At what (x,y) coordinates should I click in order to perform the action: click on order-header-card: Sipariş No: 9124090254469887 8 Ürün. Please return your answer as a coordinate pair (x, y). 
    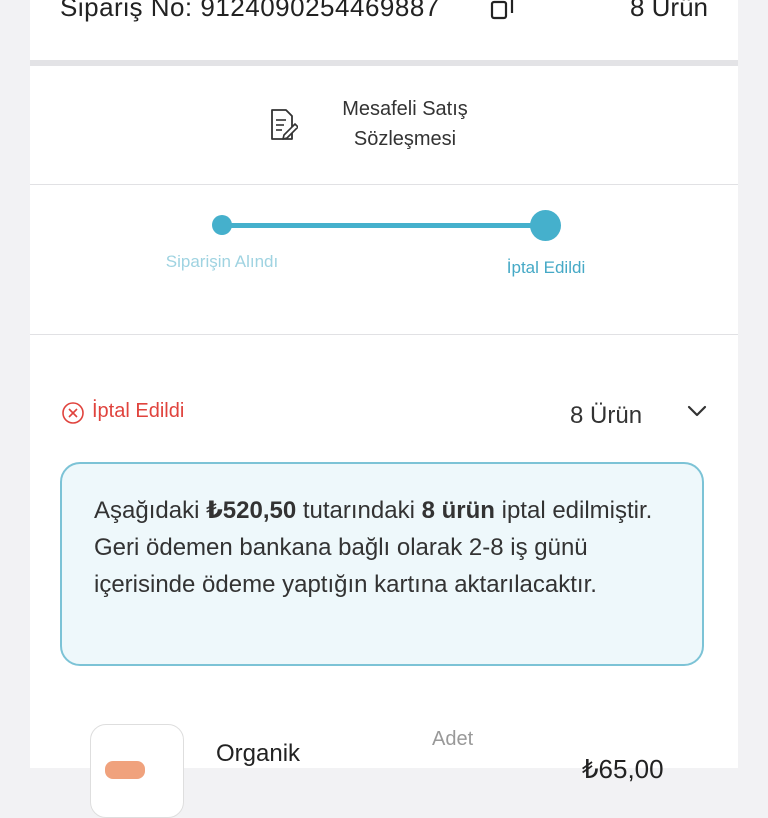
    Looking at the image, I should click on (384, 30).